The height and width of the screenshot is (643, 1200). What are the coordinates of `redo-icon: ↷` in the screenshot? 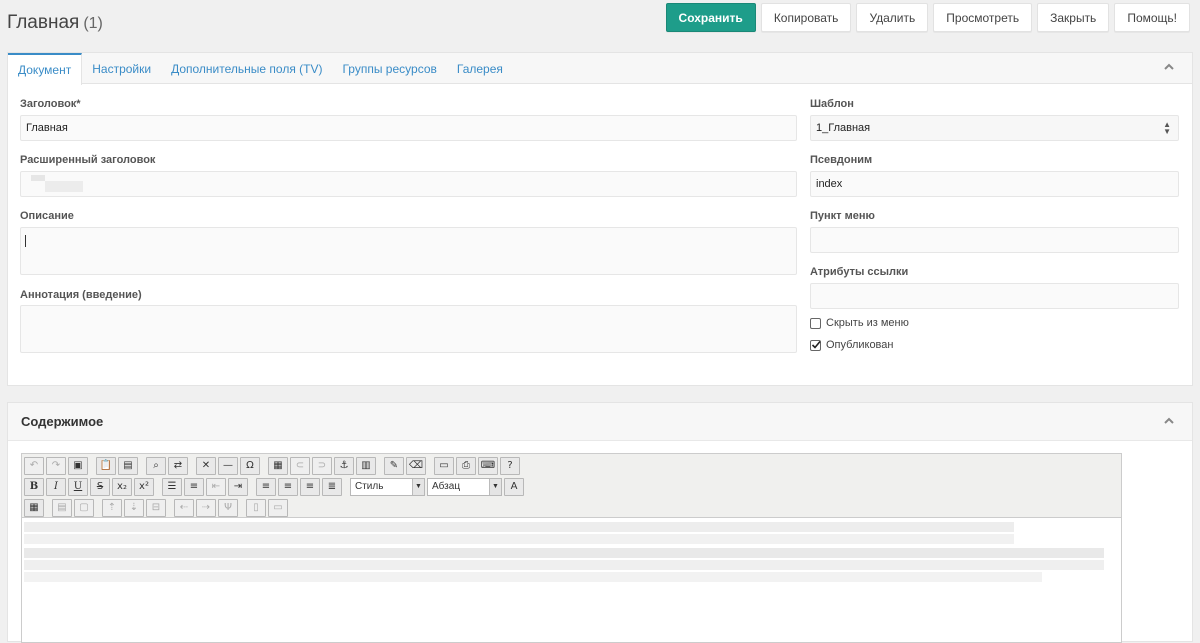 It's located at (56, 466).